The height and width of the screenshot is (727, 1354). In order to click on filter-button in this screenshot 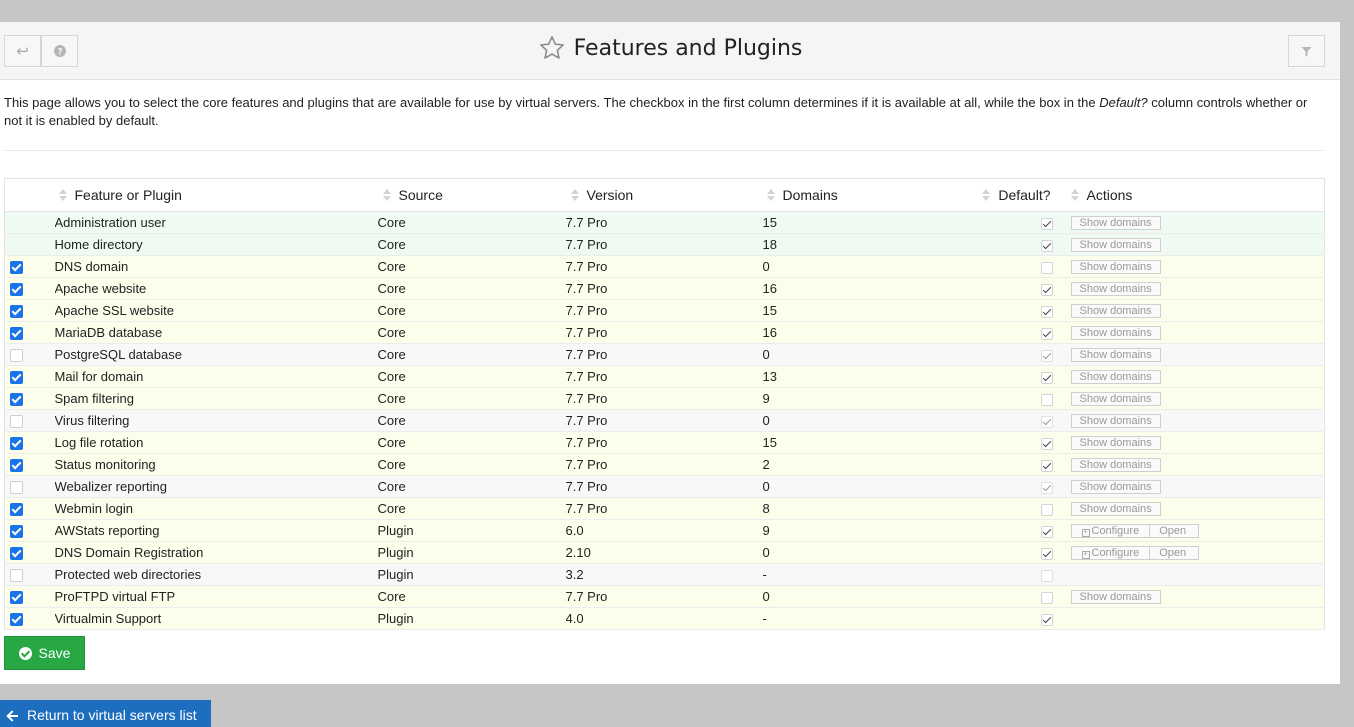, I will do `click(1306, 51)`.